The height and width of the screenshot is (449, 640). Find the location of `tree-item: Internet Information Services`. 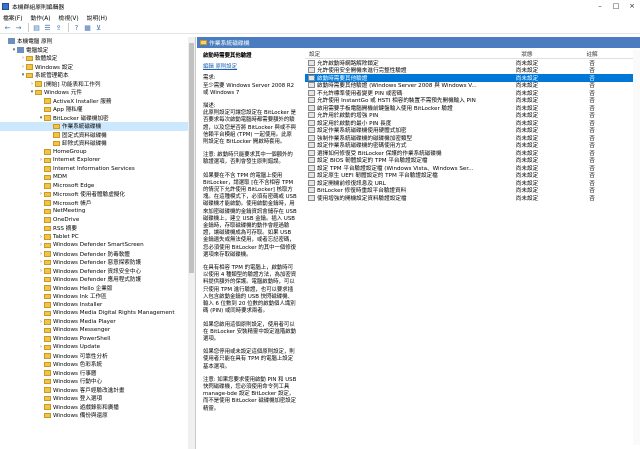

tree-item: Internet Information Services is located at coordinates (97, 169).